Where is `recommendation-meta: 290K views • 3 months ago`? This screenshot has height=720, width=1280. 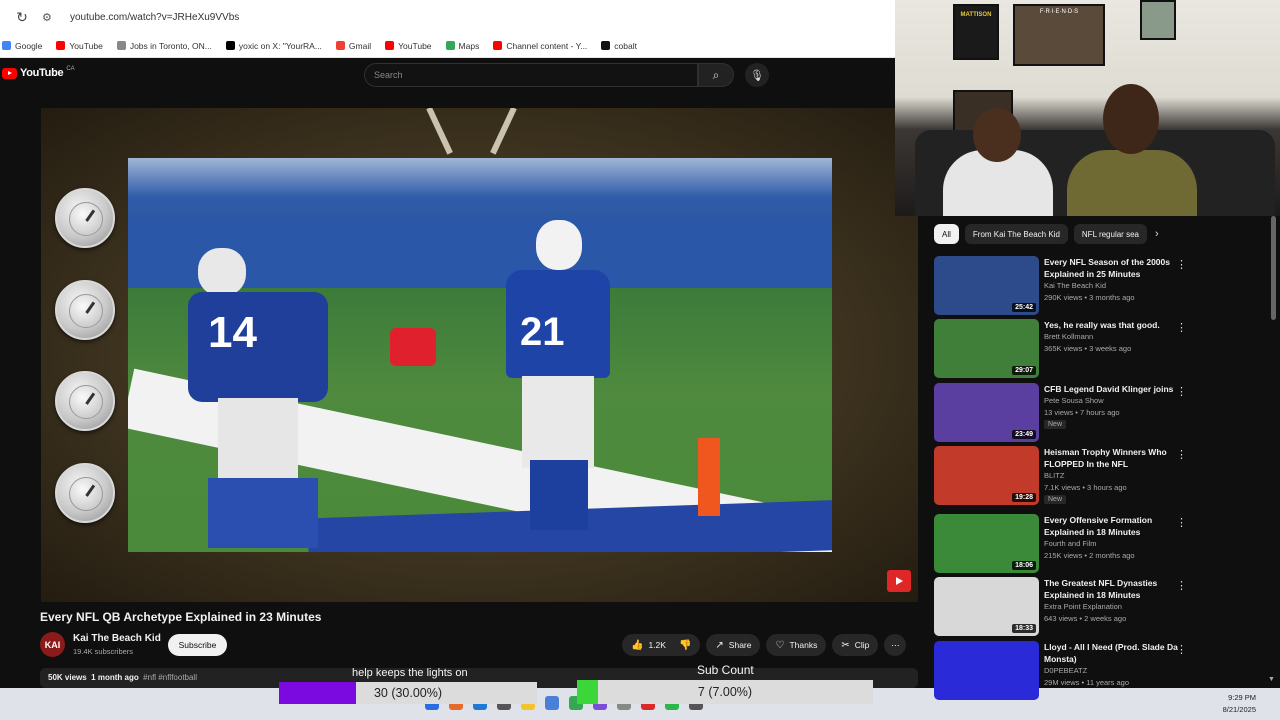 recommendation-meta: 290K views • 3 months ago is located at coordinates (1089, 297).